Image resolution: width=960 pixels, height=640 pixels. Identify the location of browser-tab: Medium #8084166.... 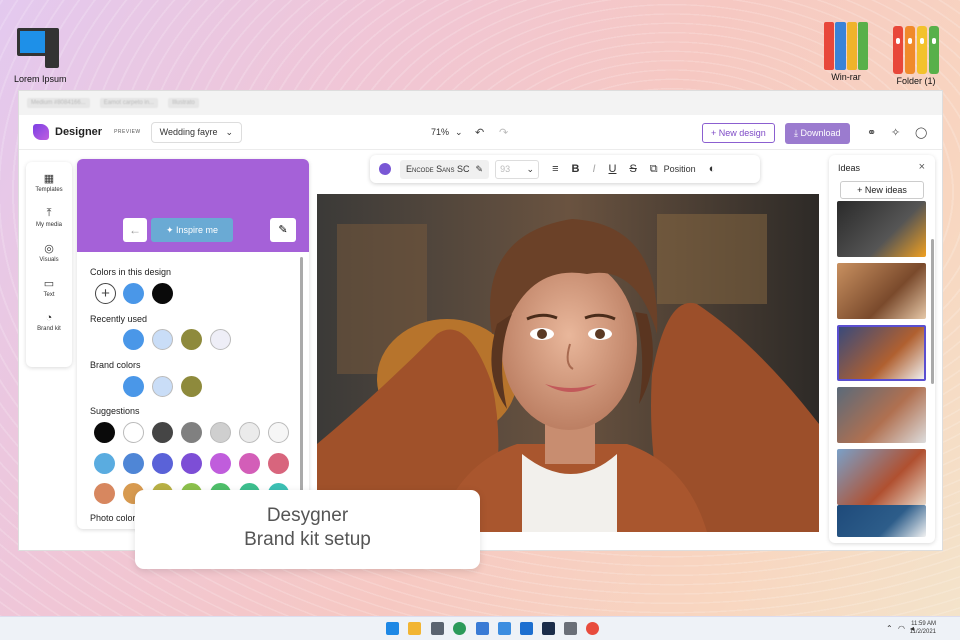
(58, 103).